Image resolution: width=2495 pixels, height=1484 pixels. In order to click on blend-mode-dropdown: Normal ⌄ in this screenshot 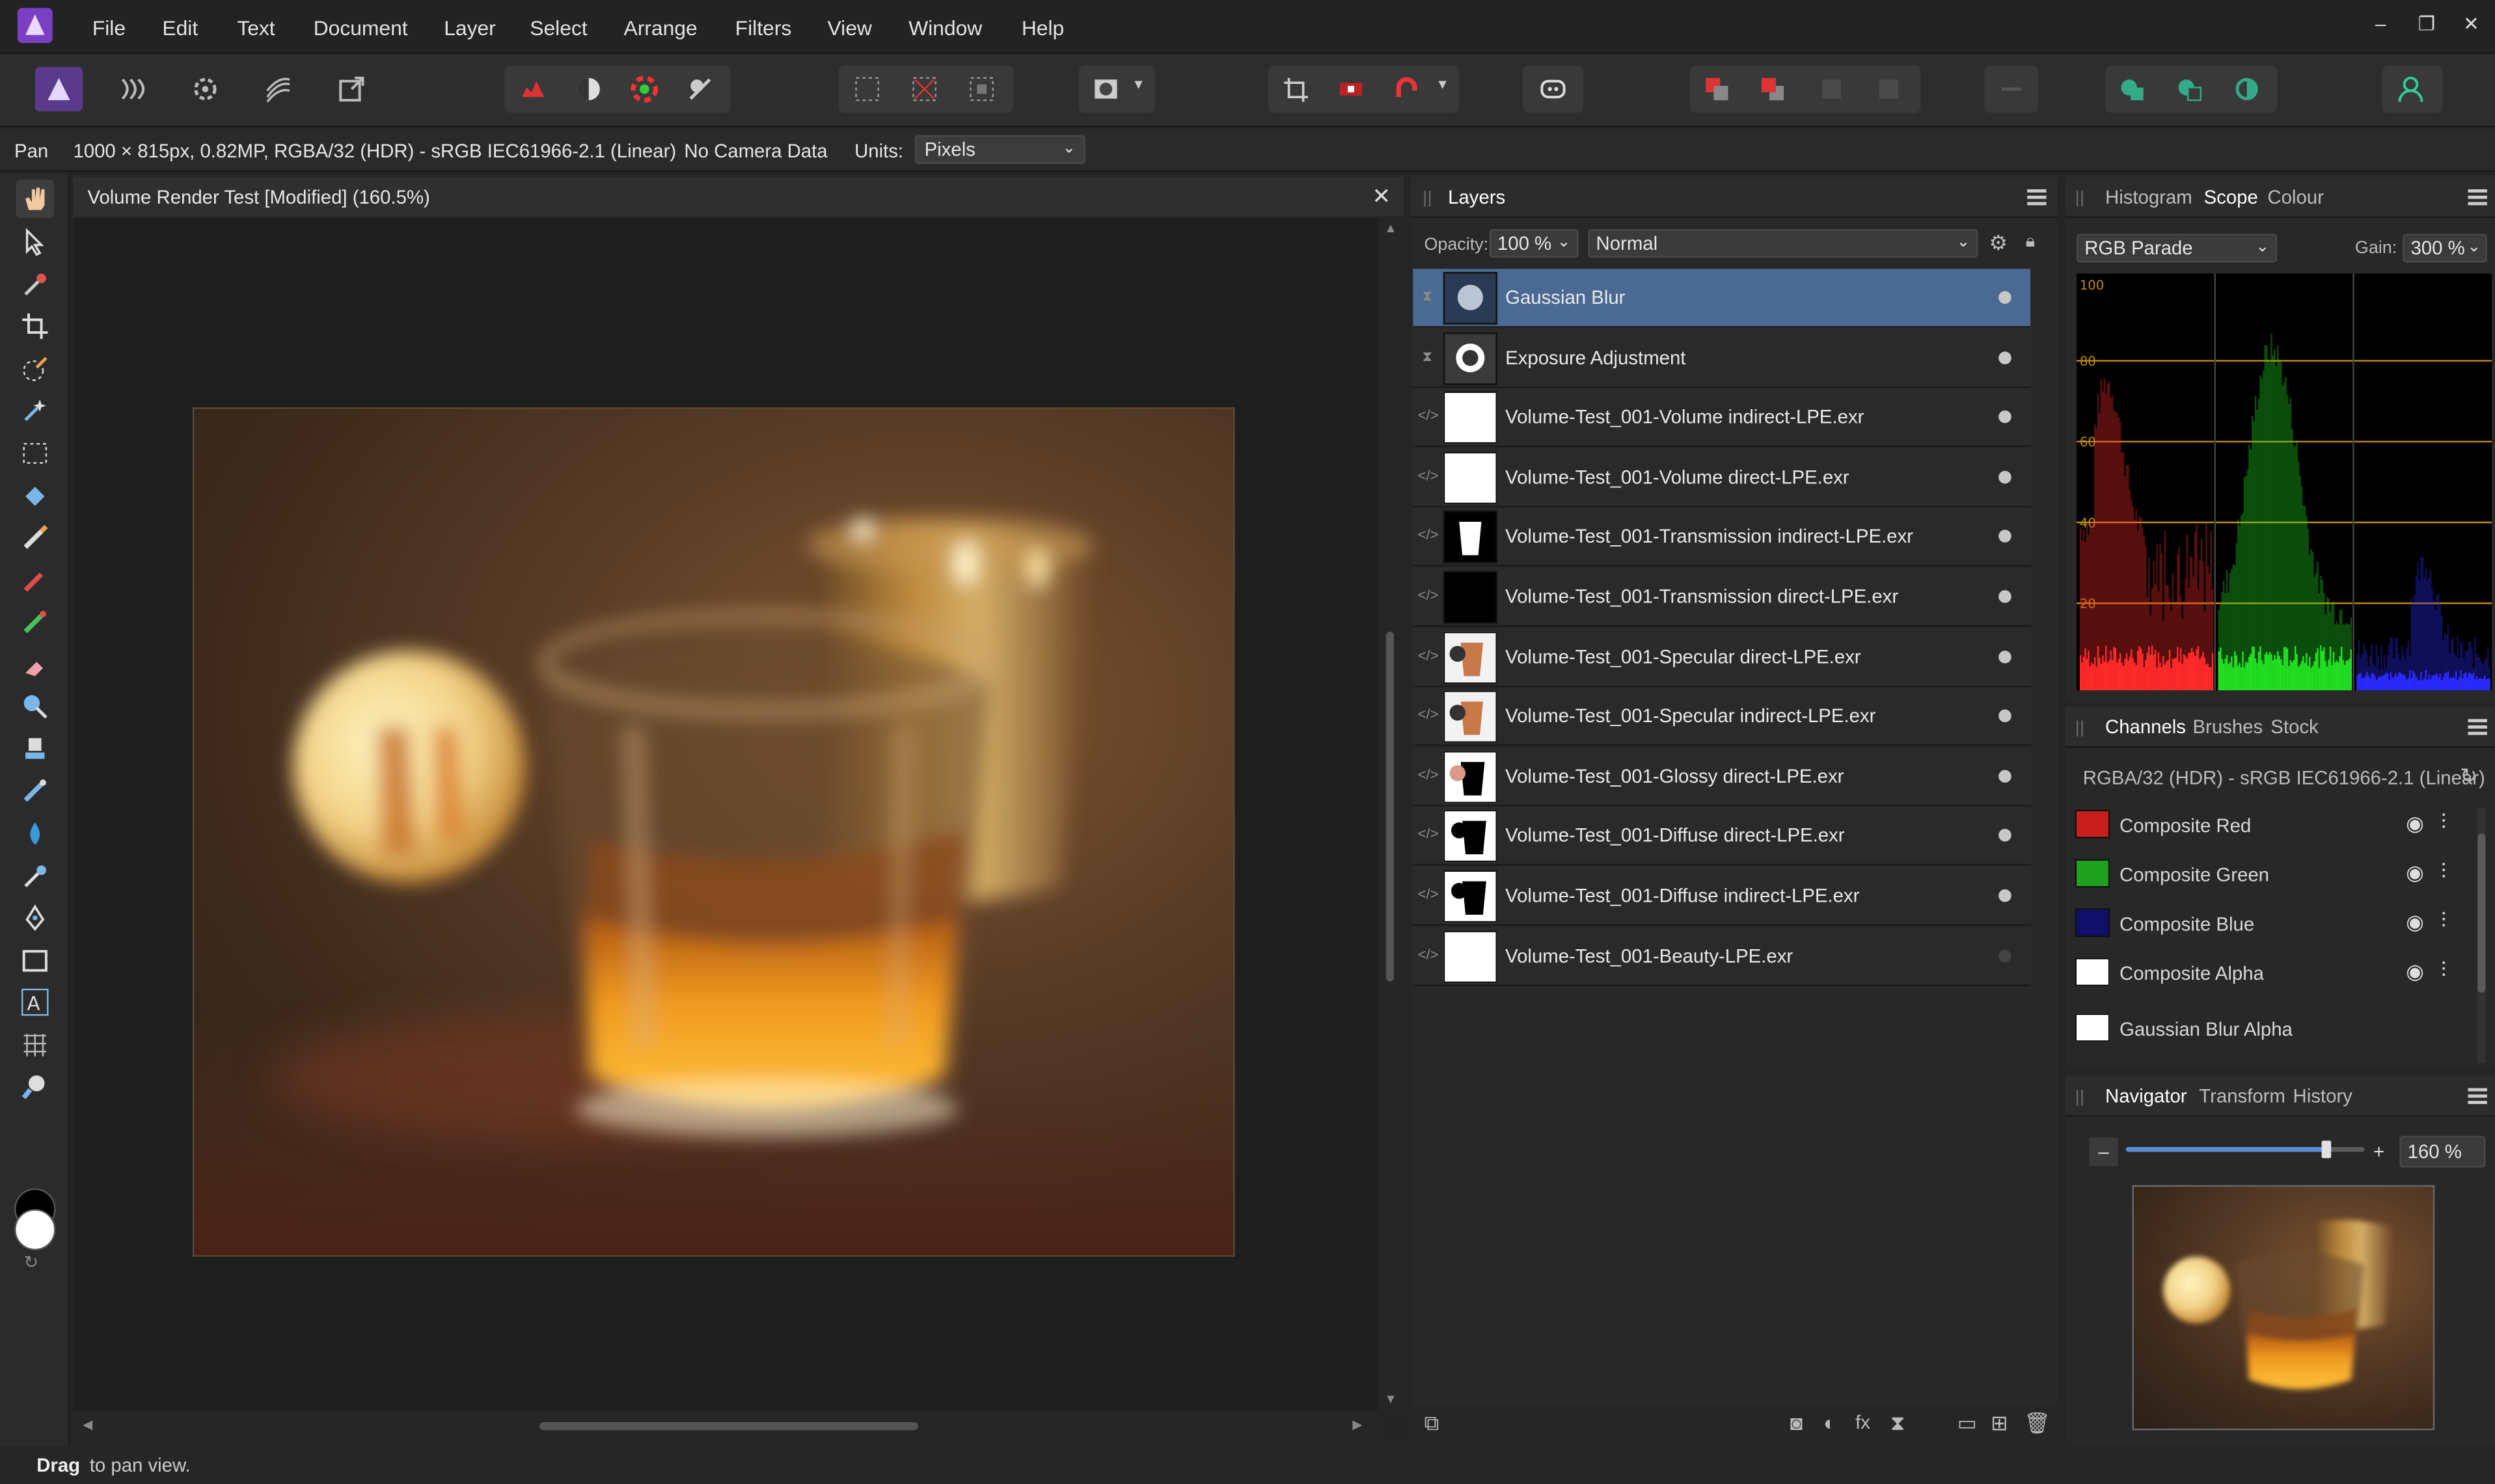, I will do `click(1783, 243)`.